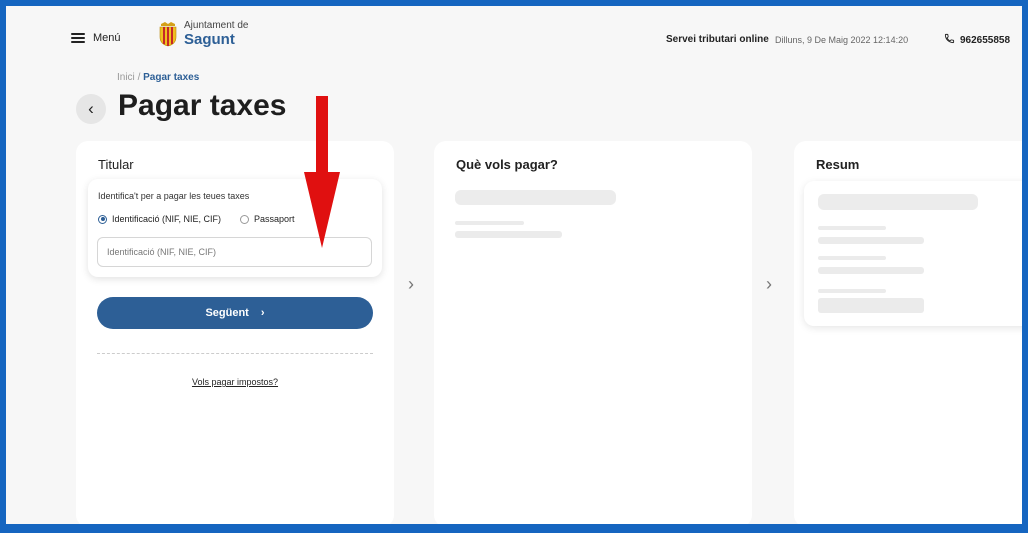 The width and height of the screenshot is (1028, 533). I want to click on breadcrumb-current: Pagar taxes, so click(171, 77).